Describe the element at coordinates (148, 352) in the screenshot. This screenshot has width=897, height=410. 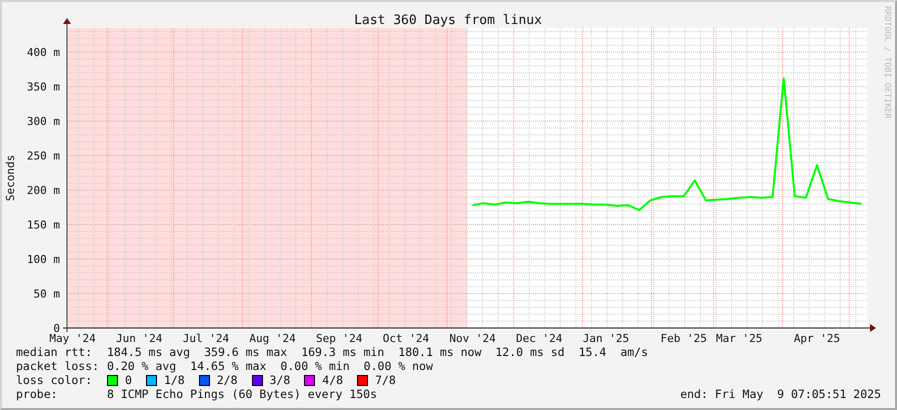
I see `legend-value: 184.5 ms avg` at that location.